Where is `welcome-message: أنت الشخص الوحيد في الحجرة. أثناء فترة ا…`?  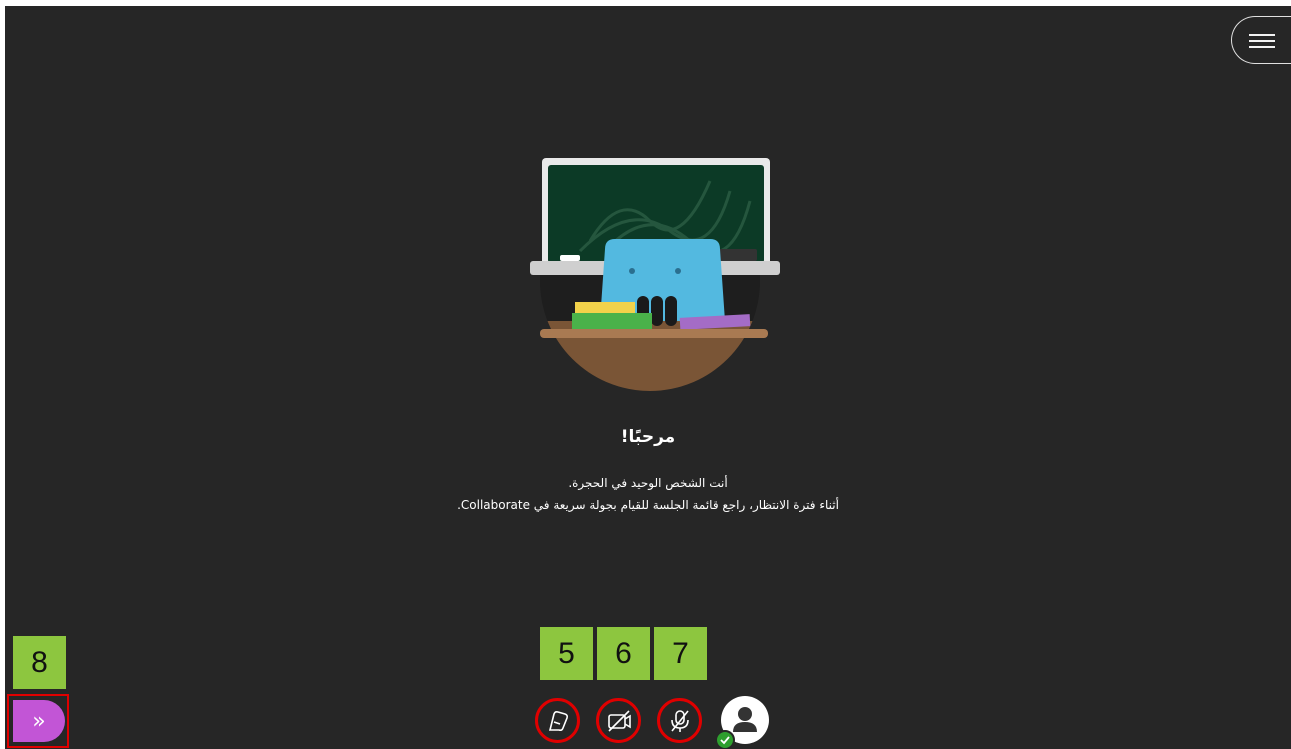
welcome-message: أنت الشخص الوحيد في الحجرة. أثناء فترة ا… is located at coordinates (648, 494).